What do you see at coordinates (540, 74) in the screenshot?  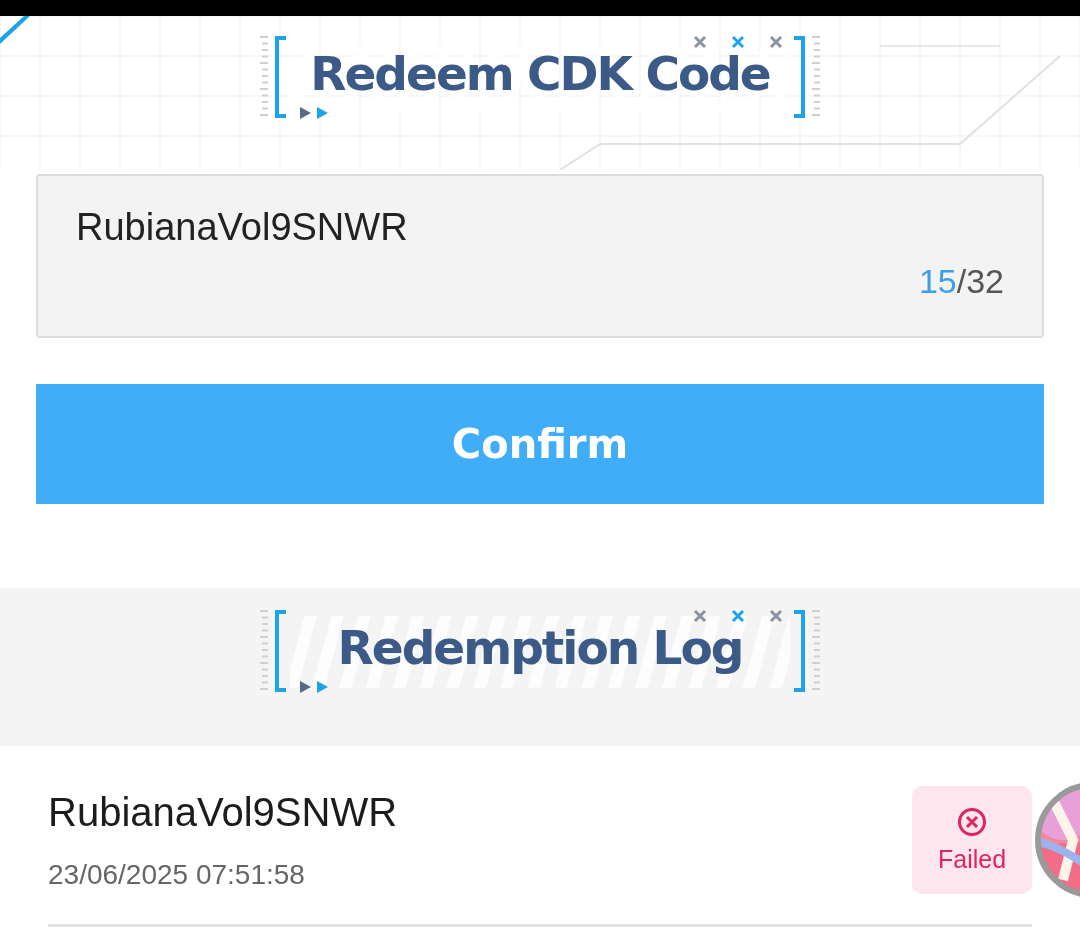 I see `page-title: Redeem CDK Code` at bounding box center [540, 74].